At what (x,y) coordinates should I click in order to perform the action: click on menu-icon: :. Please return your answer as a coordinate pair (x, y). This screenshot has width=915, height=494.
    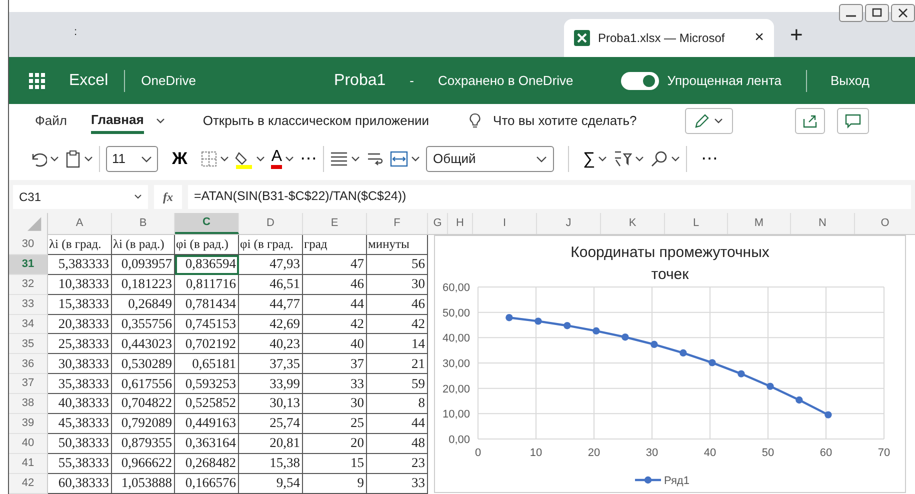
    Looking at the image, I should click on (76, 32).